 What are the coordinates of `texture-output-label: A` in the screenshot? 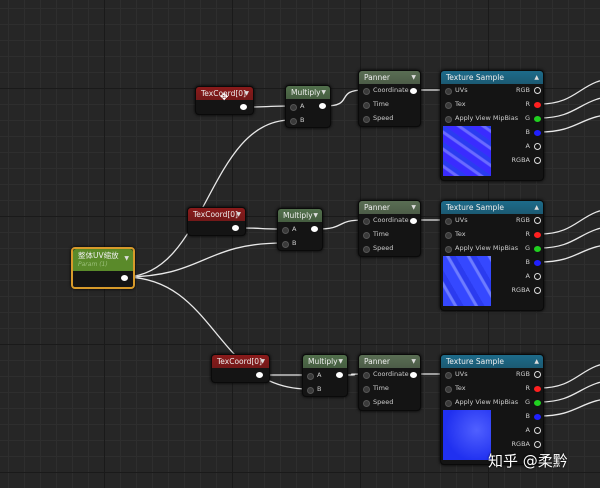 It's located at (527, 146).